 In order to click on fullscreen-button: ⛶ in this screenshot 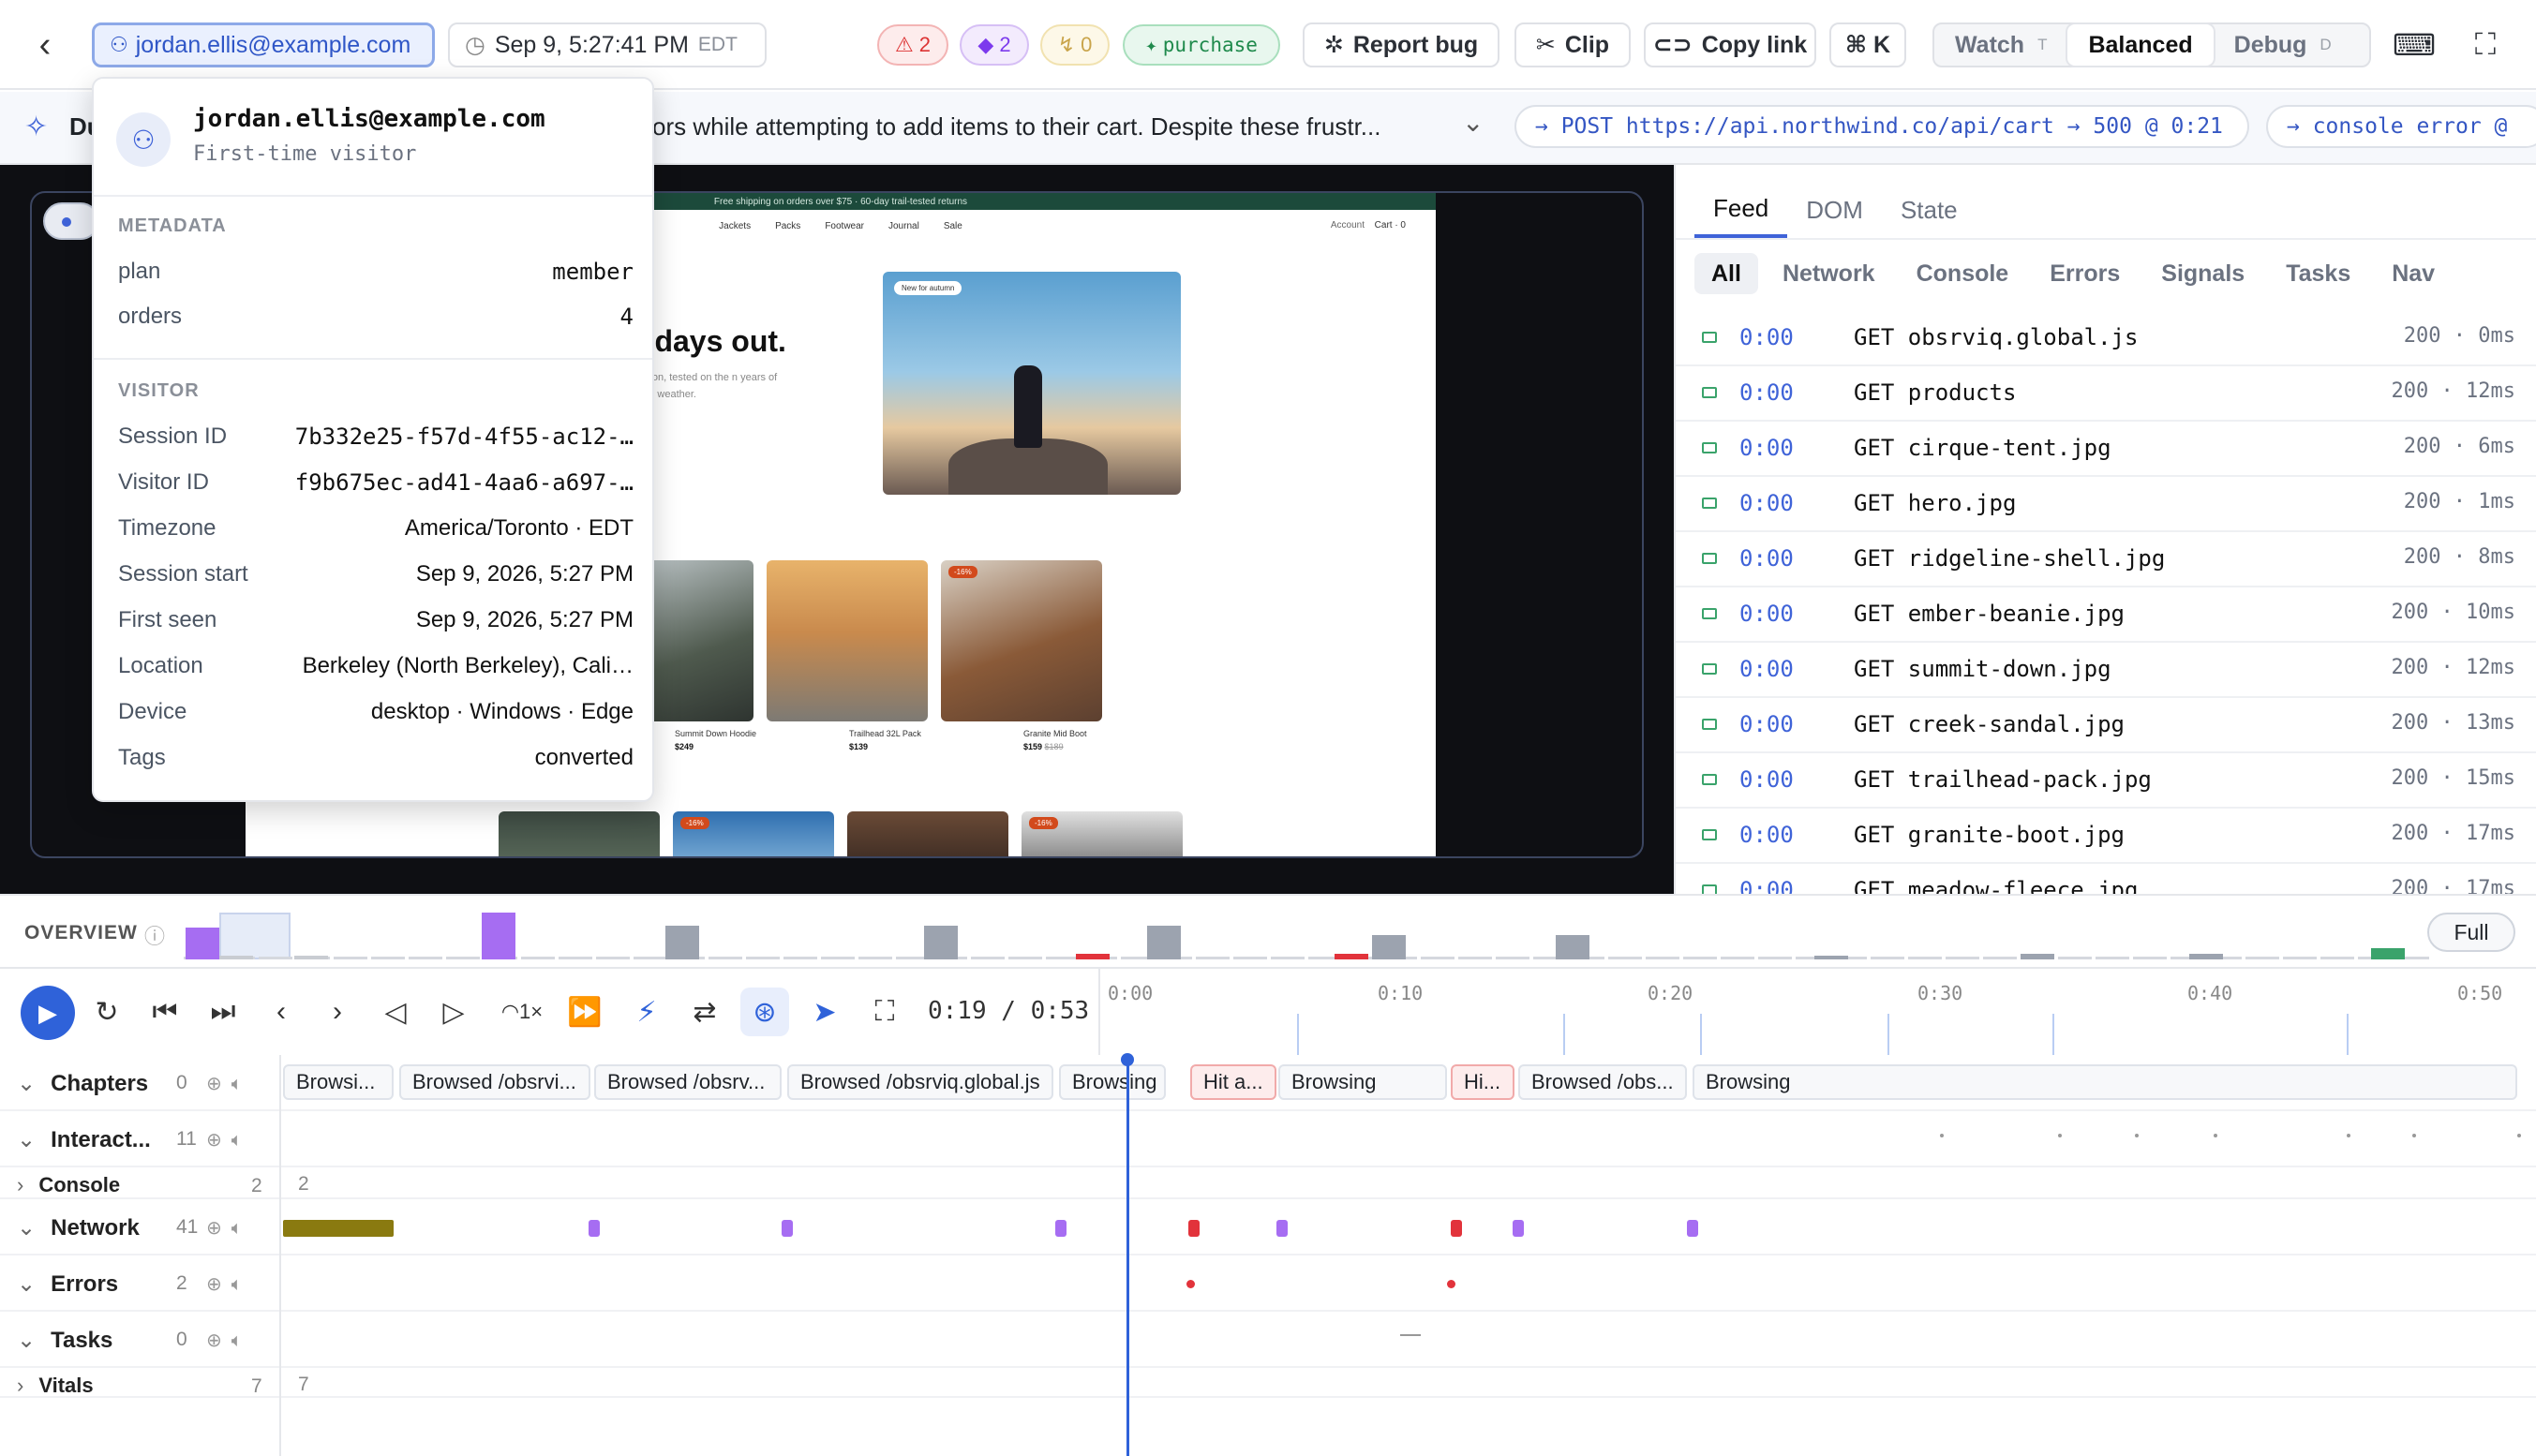, I will do `click(2485, 44)`.